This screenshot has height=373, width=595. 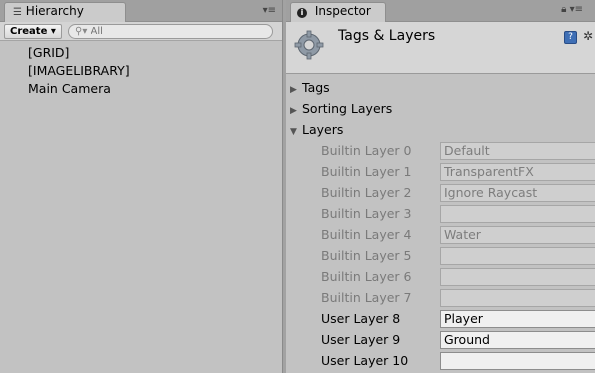 I want to click on layers-label: Layers, so click(x=323, y=129).